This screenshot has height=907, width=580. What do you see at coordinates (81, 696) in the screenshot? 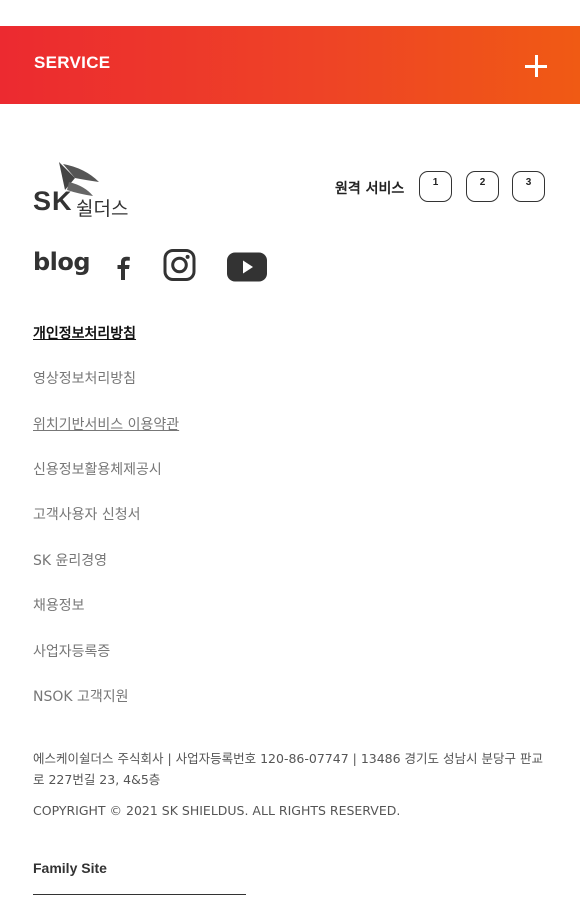
I see `nsok-support-link: NSOK 고객지원` at bounding box center [81, 696].